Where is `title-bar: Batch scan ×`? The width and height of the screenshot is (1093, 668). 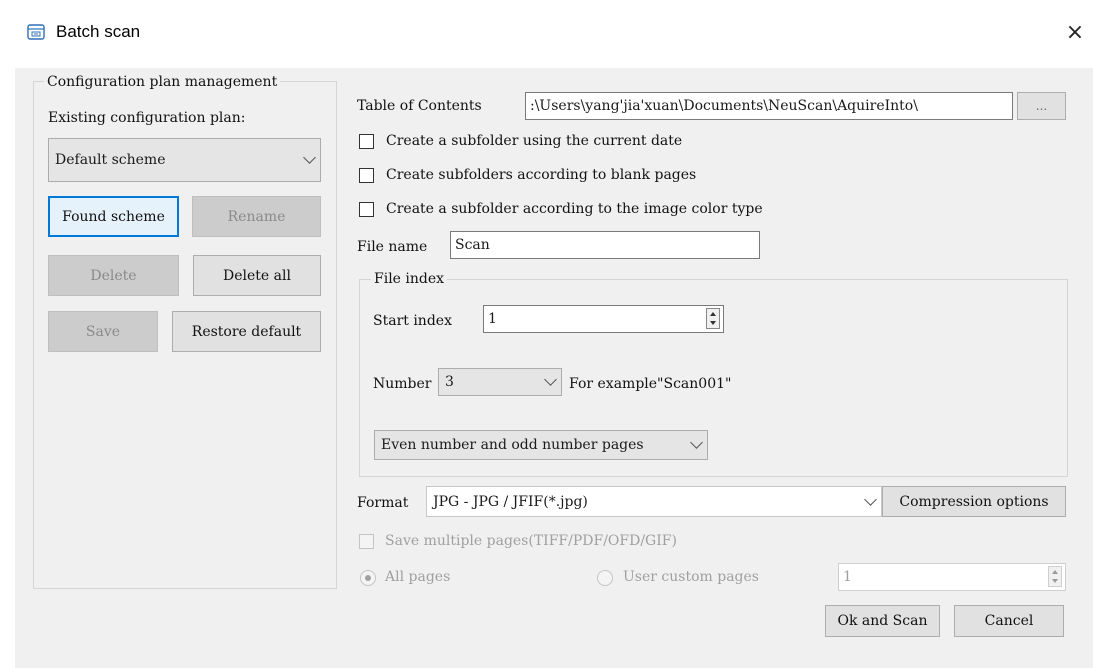
title-bar: Batch scan × is located at coordinates (546, 34).